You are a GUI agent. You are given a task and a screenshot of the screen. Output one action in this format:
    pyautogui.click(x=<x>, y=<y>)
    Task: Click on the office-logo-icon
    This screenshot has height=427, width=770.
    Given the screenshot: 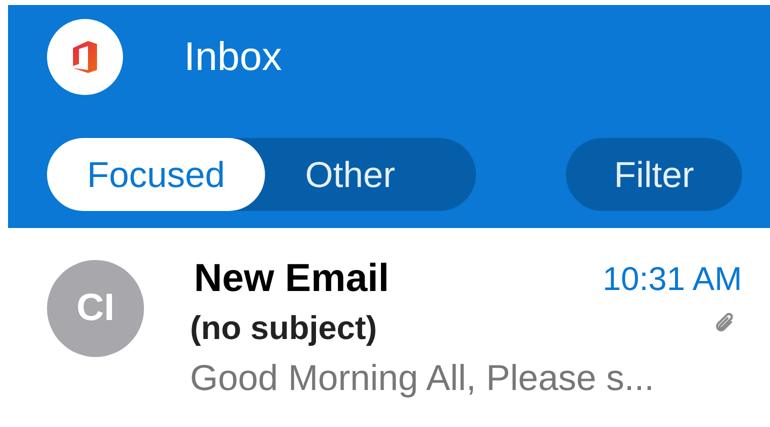 What is the action you would take?
    pyautogui.click(x=85, y=57)
    